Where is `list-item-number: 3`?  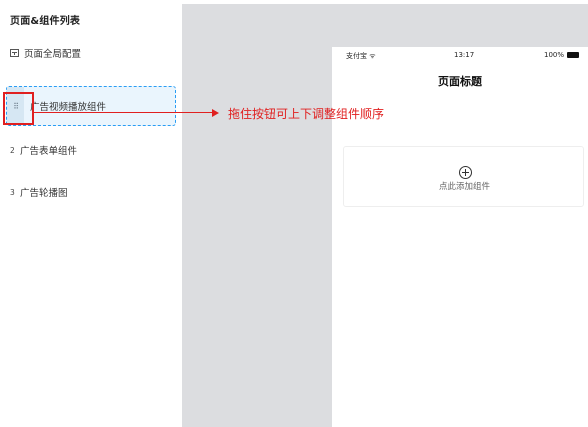 list-item-number: 3 is located at coordinates (12, 192).